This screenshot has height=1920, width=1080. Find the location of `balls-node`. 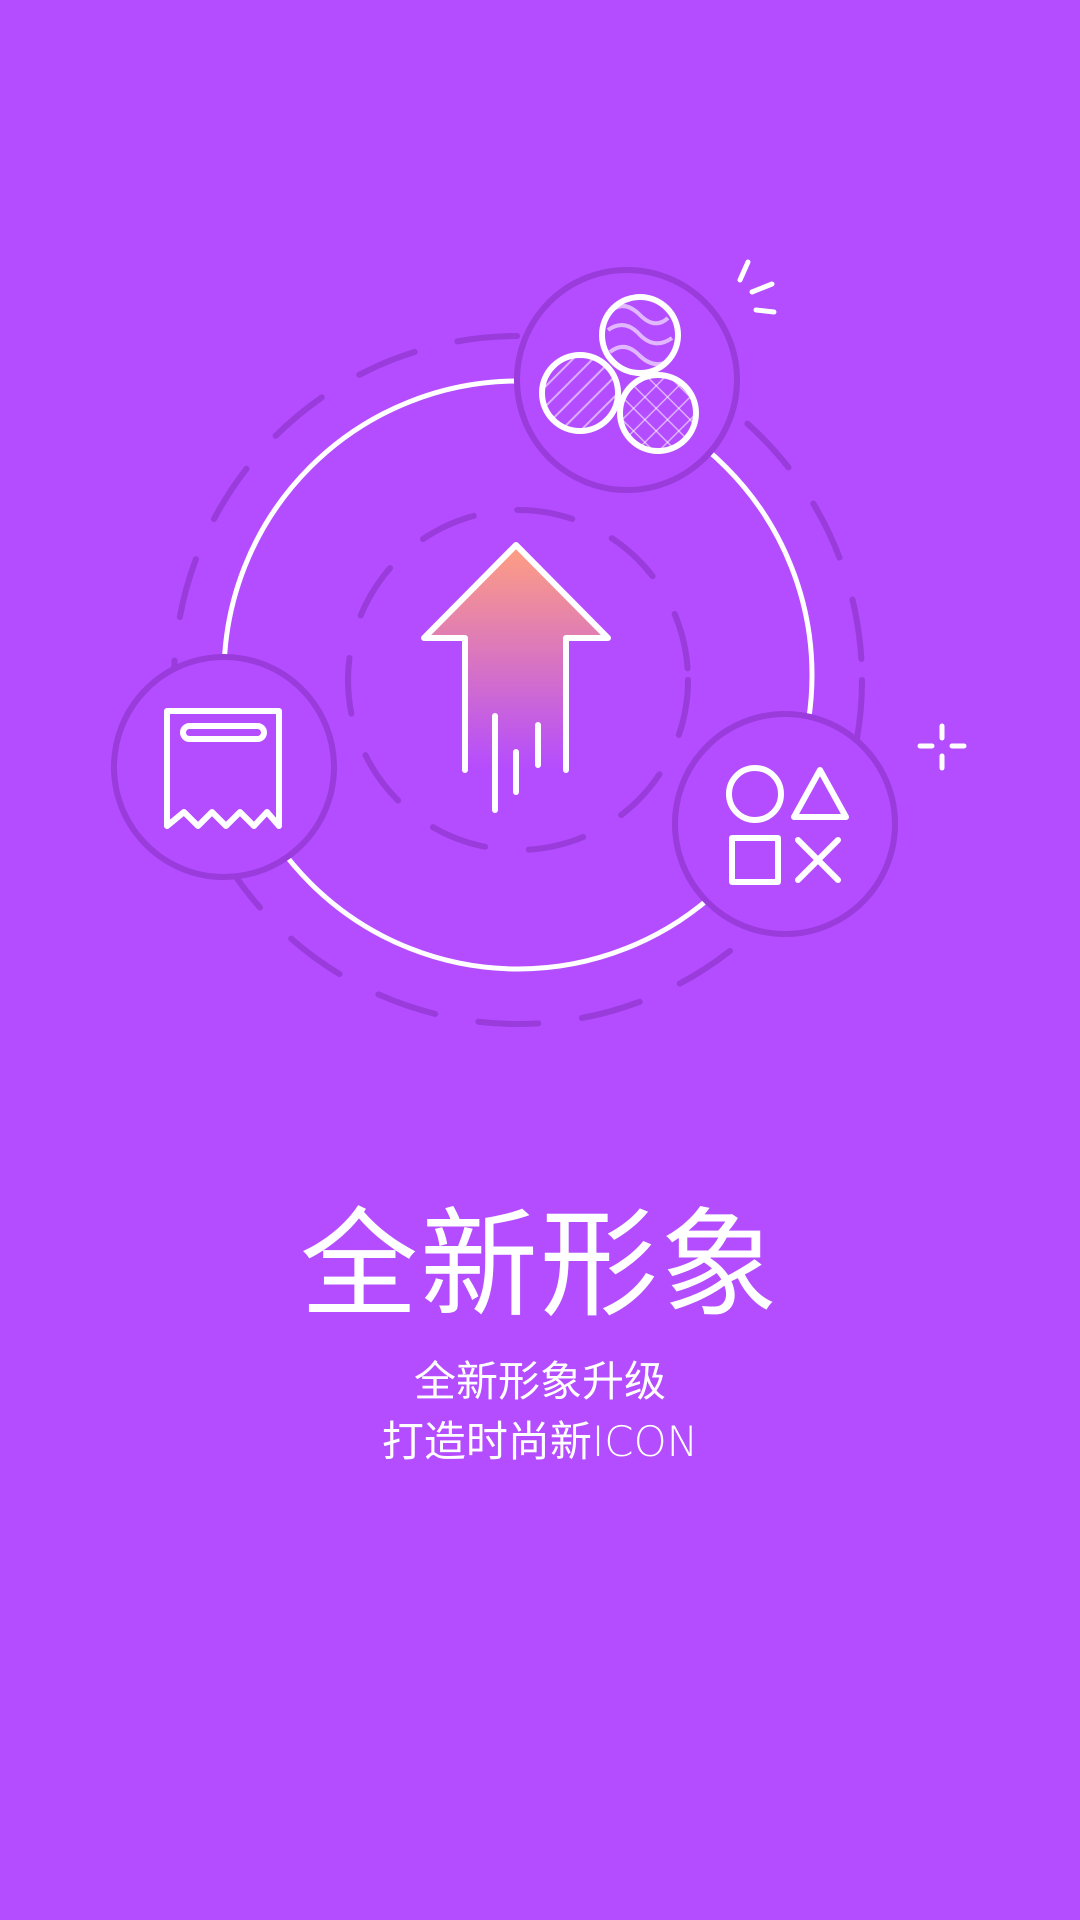

balls-node is located at coordinates (627, 380).